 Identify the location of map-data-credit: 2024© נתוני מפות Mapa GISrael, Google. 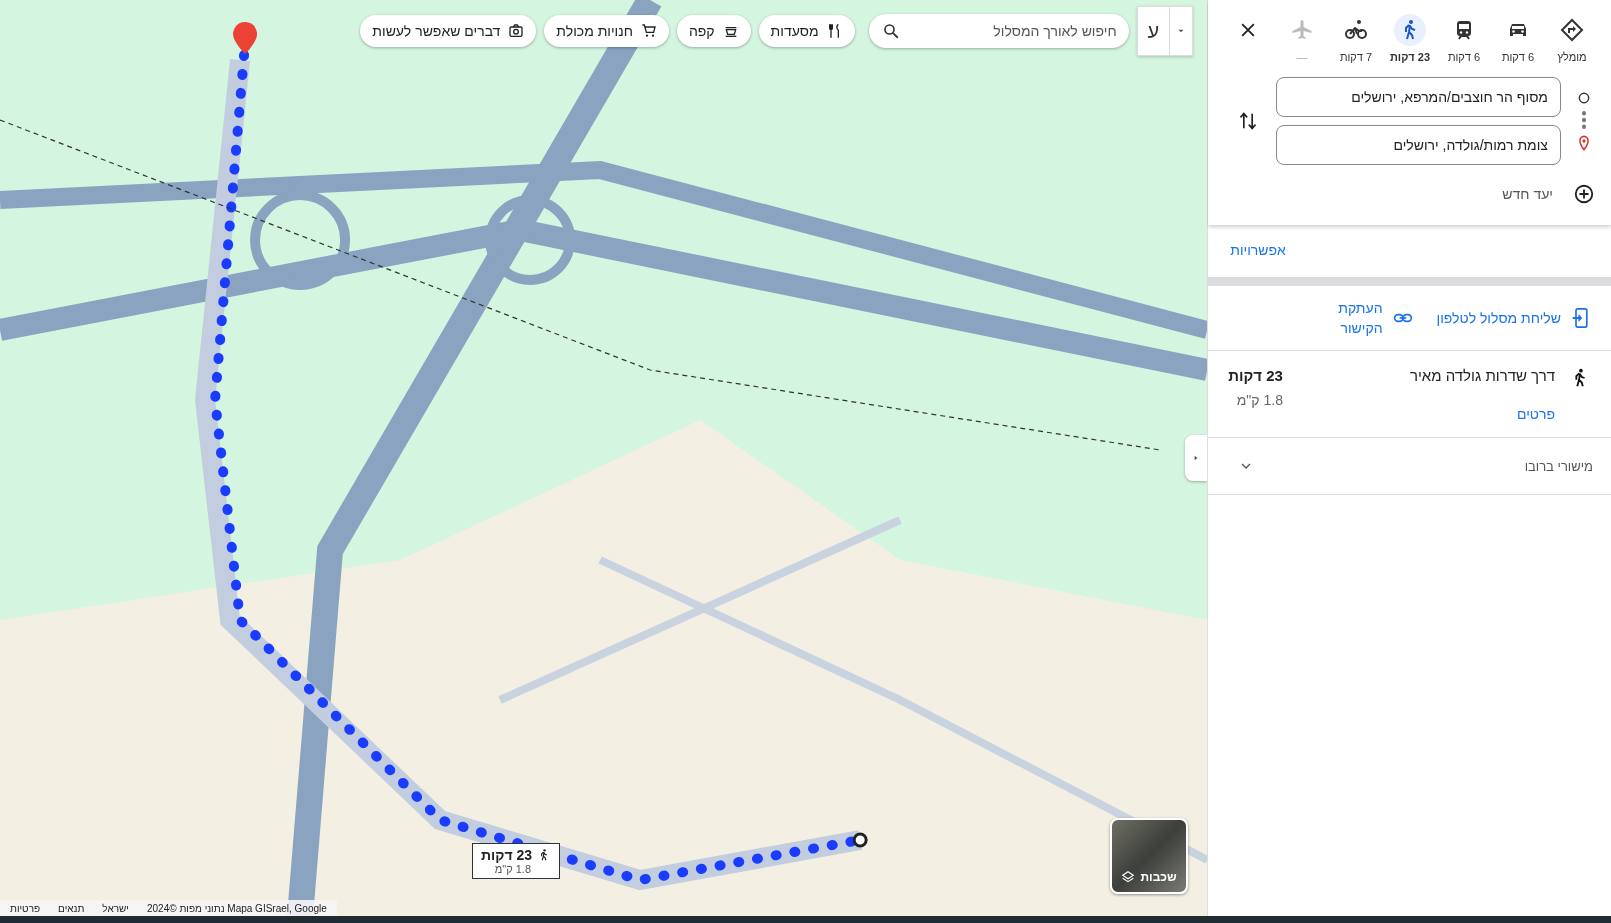
(236, 908).